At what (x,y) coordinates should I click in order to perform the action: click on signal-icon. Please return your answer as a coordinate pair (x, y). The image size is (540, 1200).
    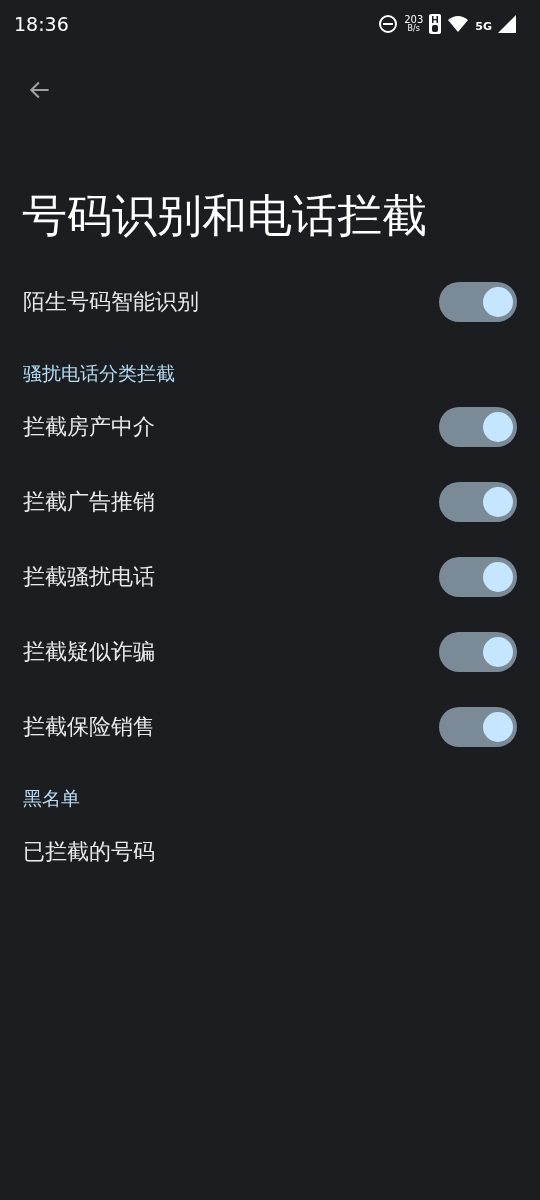
    Looking at the image, I should click on (507, 24).